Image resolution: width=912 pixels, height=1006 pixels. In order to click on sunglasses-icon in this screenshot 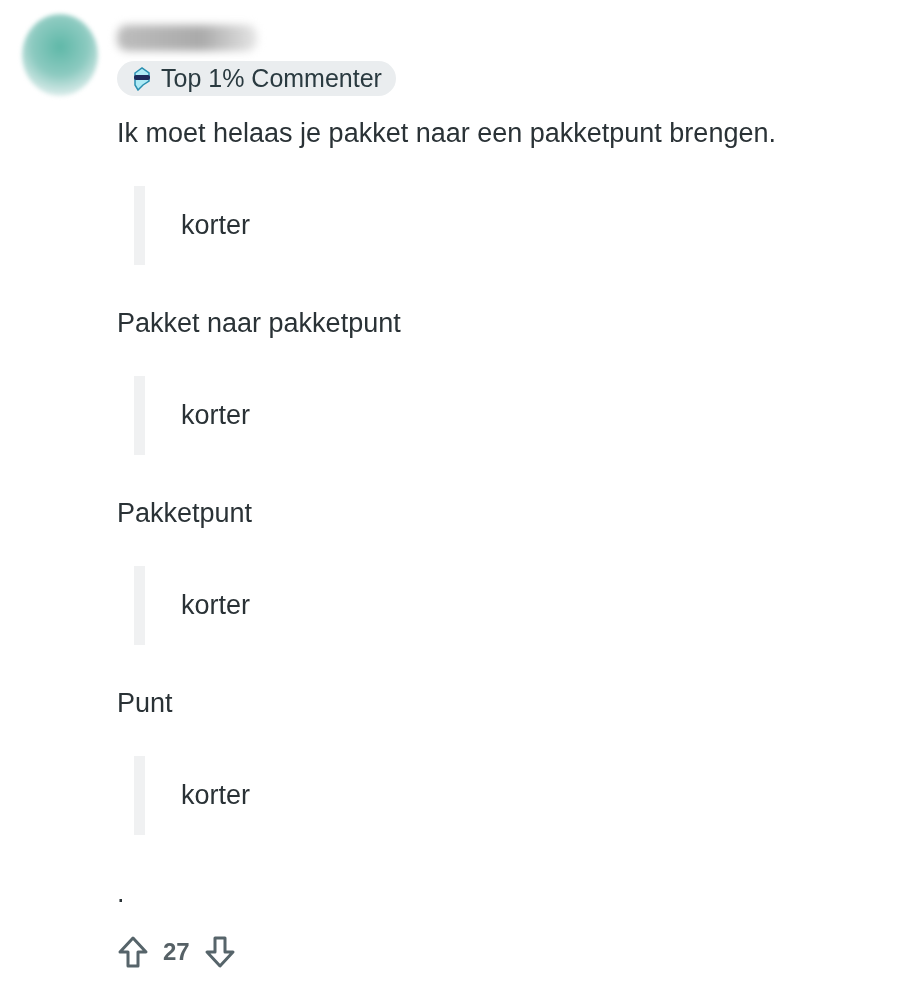, I will do `click(142, 78)`.